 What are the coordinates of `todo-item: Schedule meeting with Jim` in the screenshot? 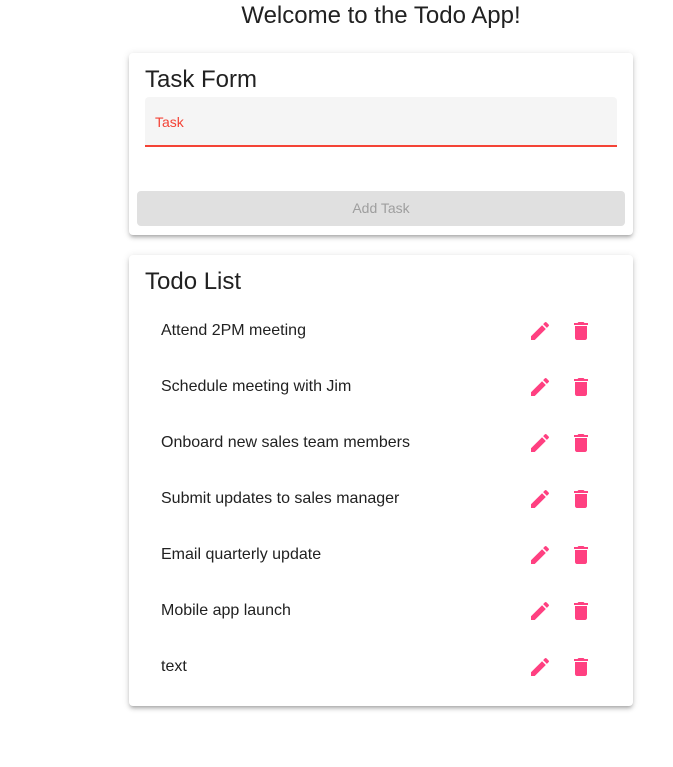 It's located at (381, 387).